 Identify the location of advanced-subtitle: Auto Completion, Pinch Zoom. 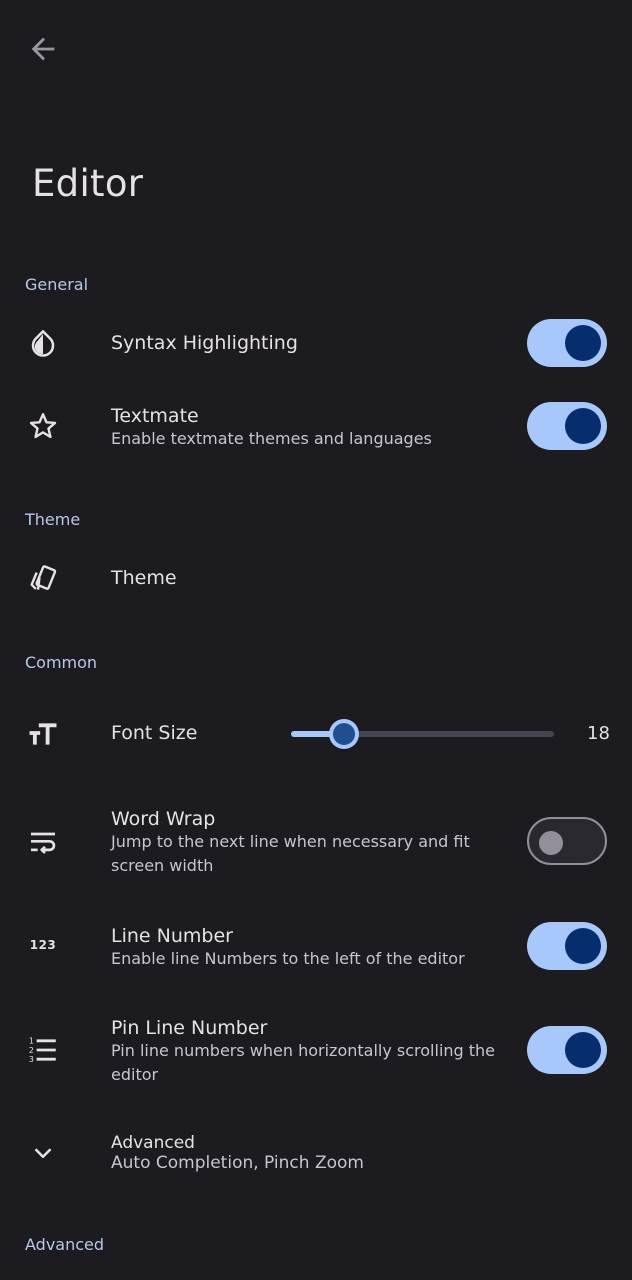
(237, 1163).